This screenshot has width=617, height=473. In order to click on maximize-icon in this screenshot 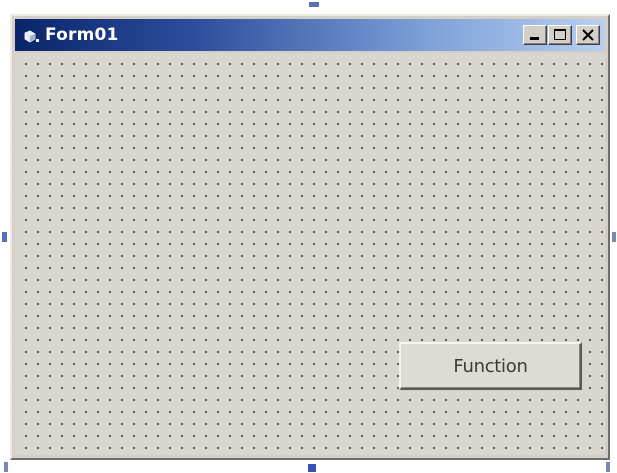, I will do `click(560, 34)`.